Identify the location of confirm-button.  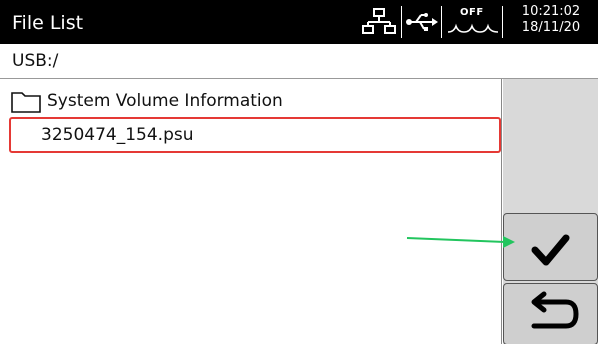
(550, 247).